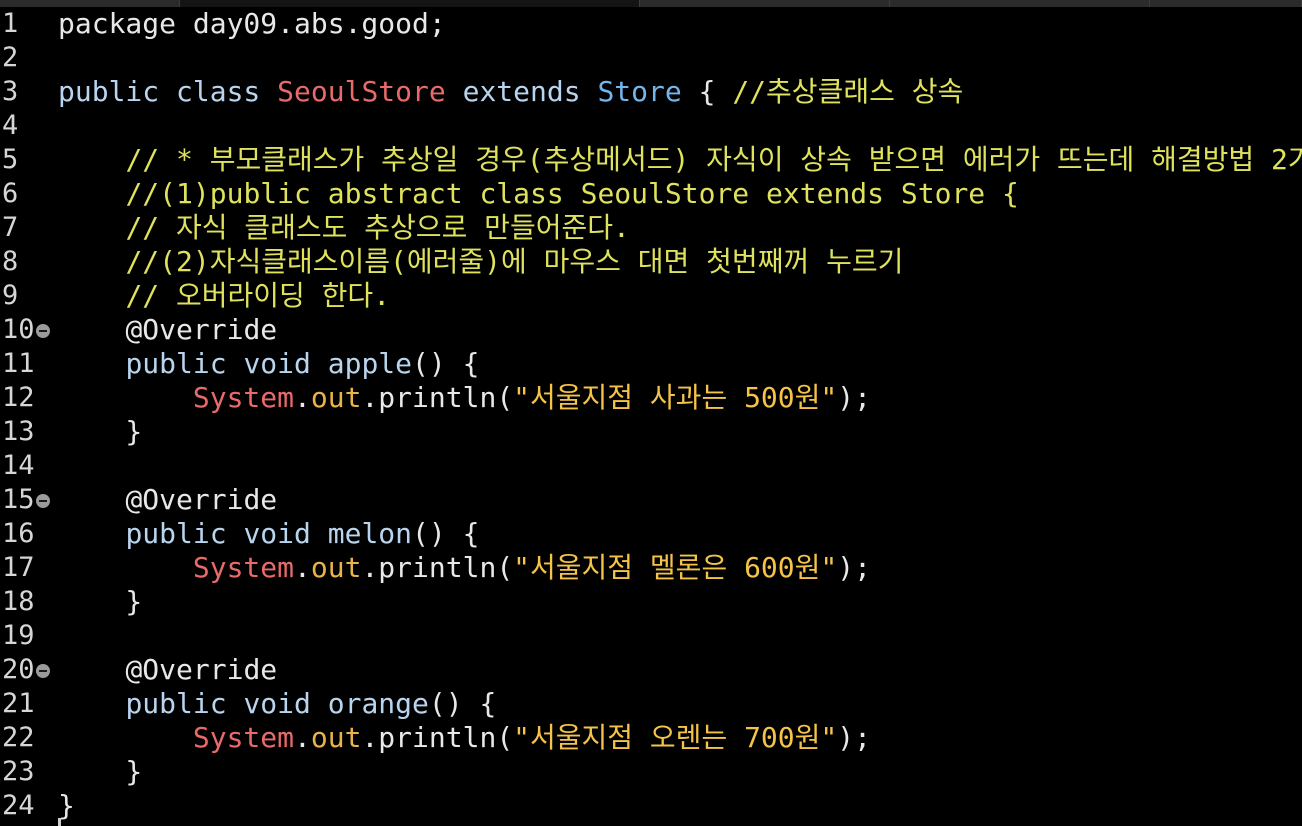 Image resolution: width=1302 pixels, height=826 pixels. I want to click on line-number-gutter: 16, so click(29, 534).